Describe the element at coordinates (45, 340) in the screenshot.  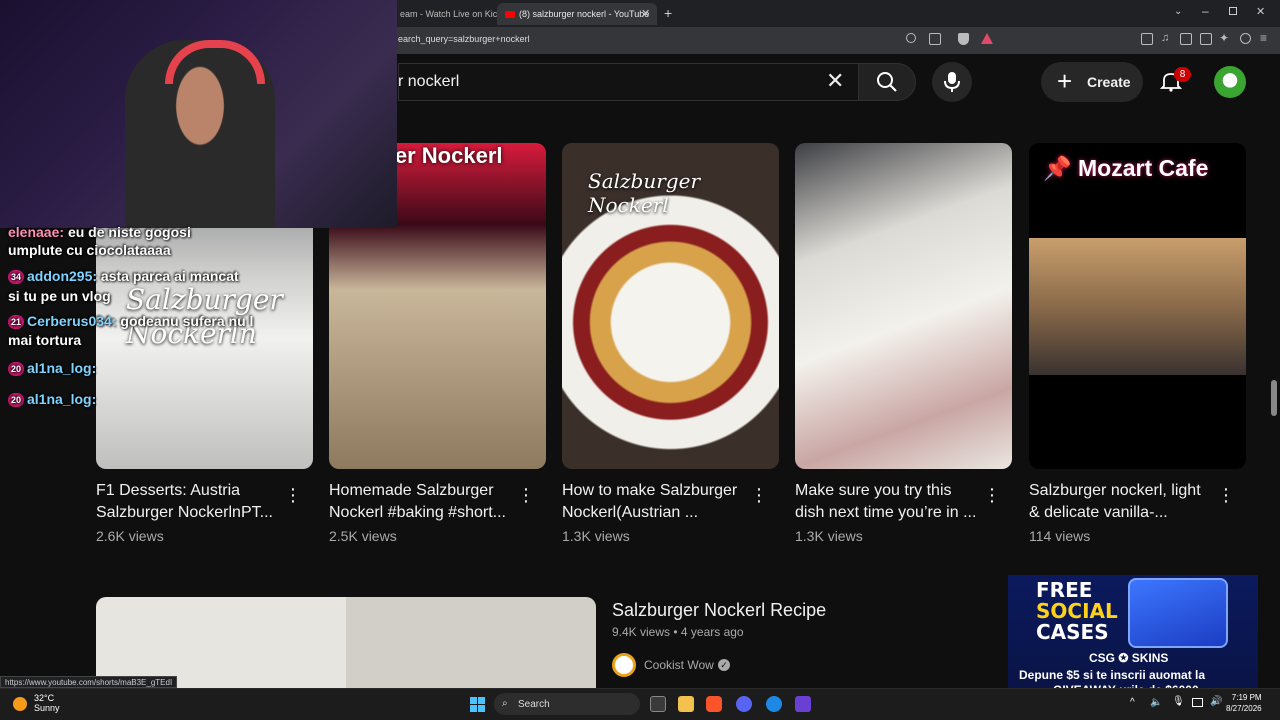
I see `chat-message-cont: mai tortura` at that location.